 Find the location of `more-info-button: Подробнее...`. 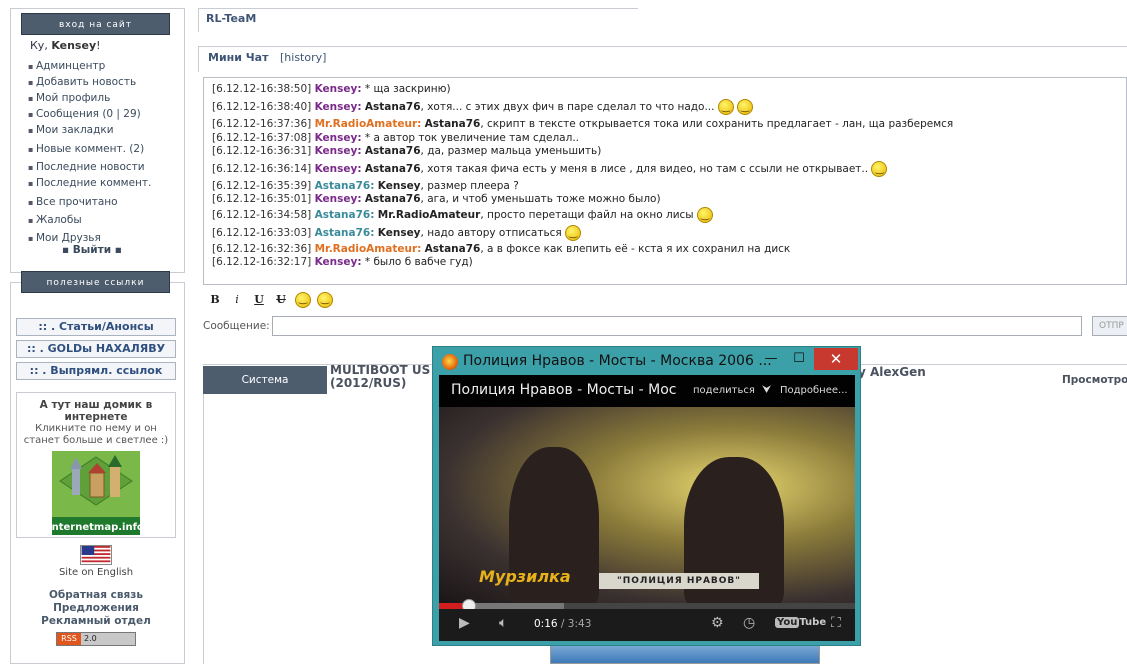

more-info-button: Подробнее... is located at coordinates (814, 390).